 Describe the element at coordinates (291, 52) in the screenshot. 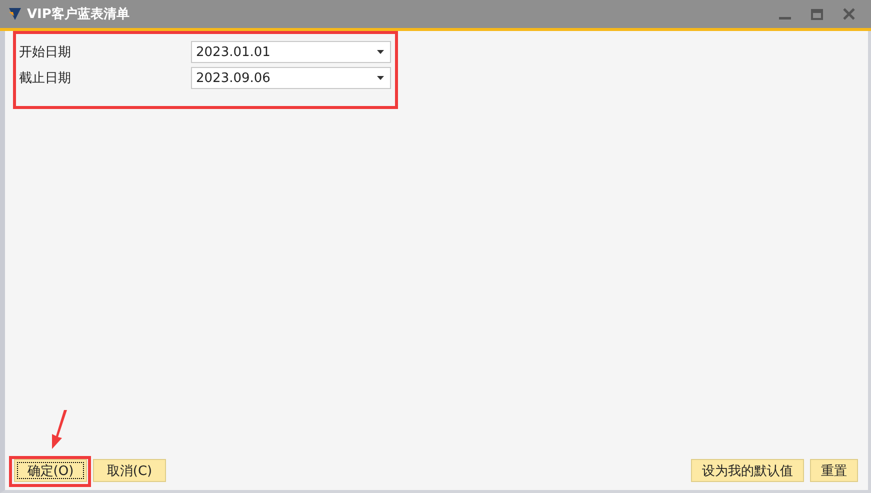

I see `date-dropdown: 2023.01.01` at that location.